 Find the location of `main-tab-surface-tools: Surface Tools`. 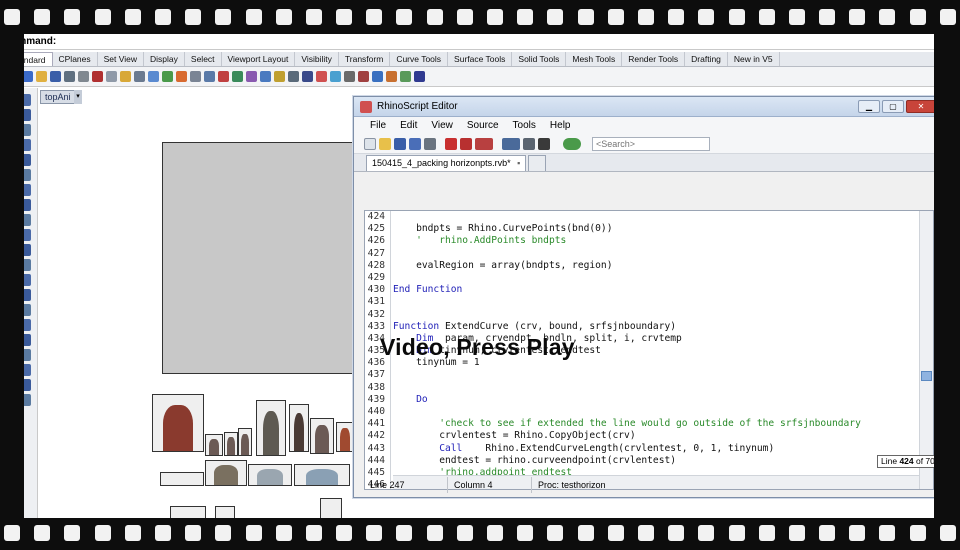

main-tab-surface-tools: Surface Tools is located at coordinates (480, 59).